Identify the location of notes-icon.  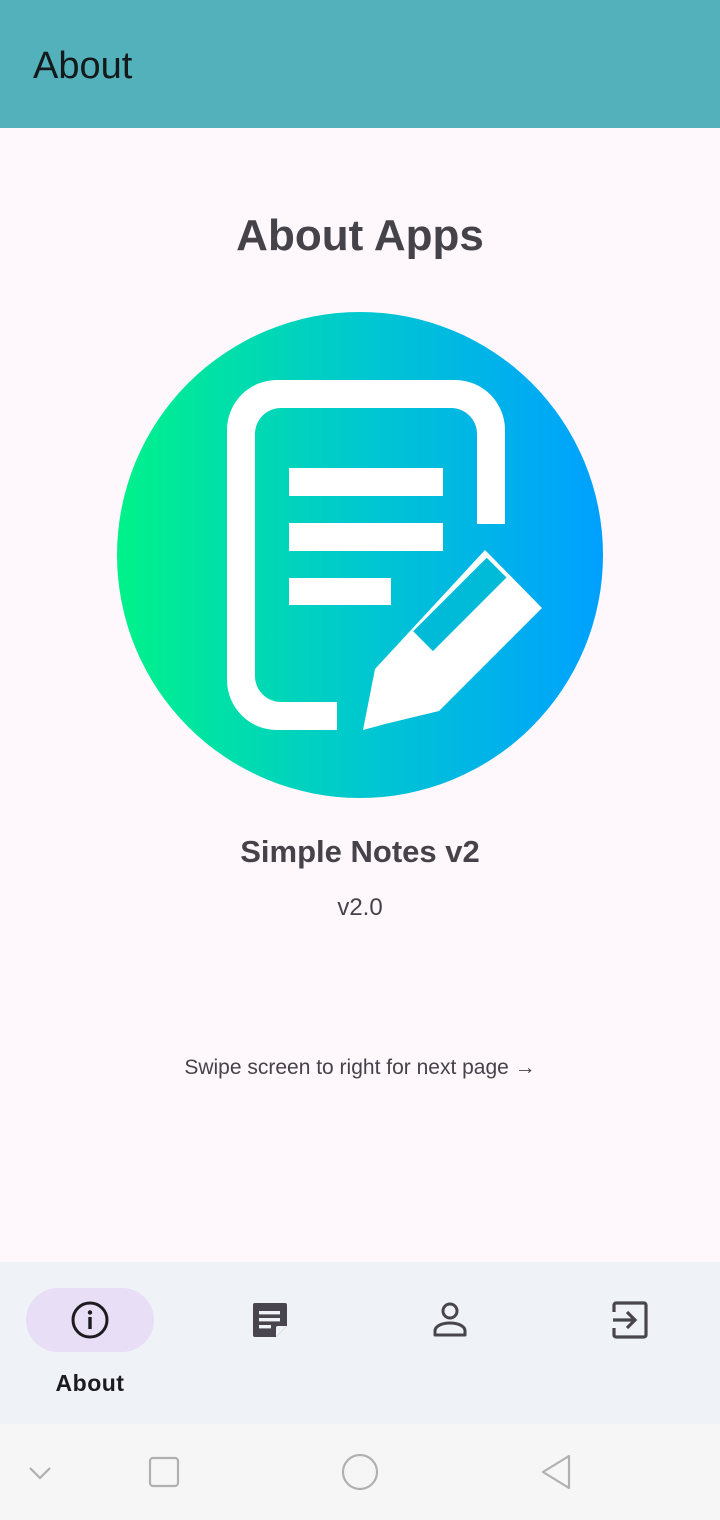
(270, 1320).